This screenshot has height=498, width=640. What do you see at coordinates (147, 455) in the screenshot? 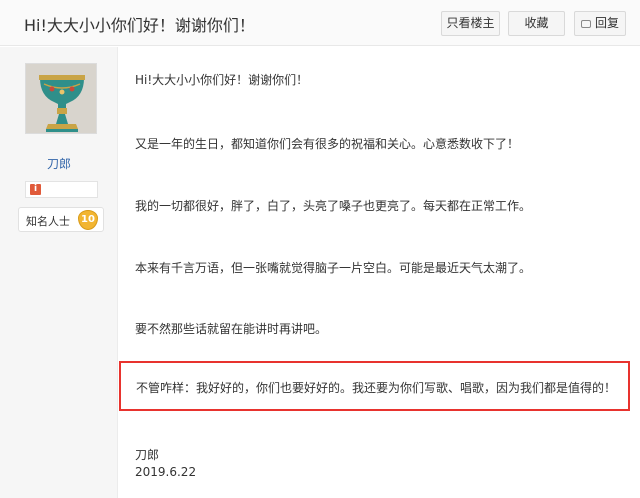
I see `post-signature: 刀郎` at bounding box center [147, 455].